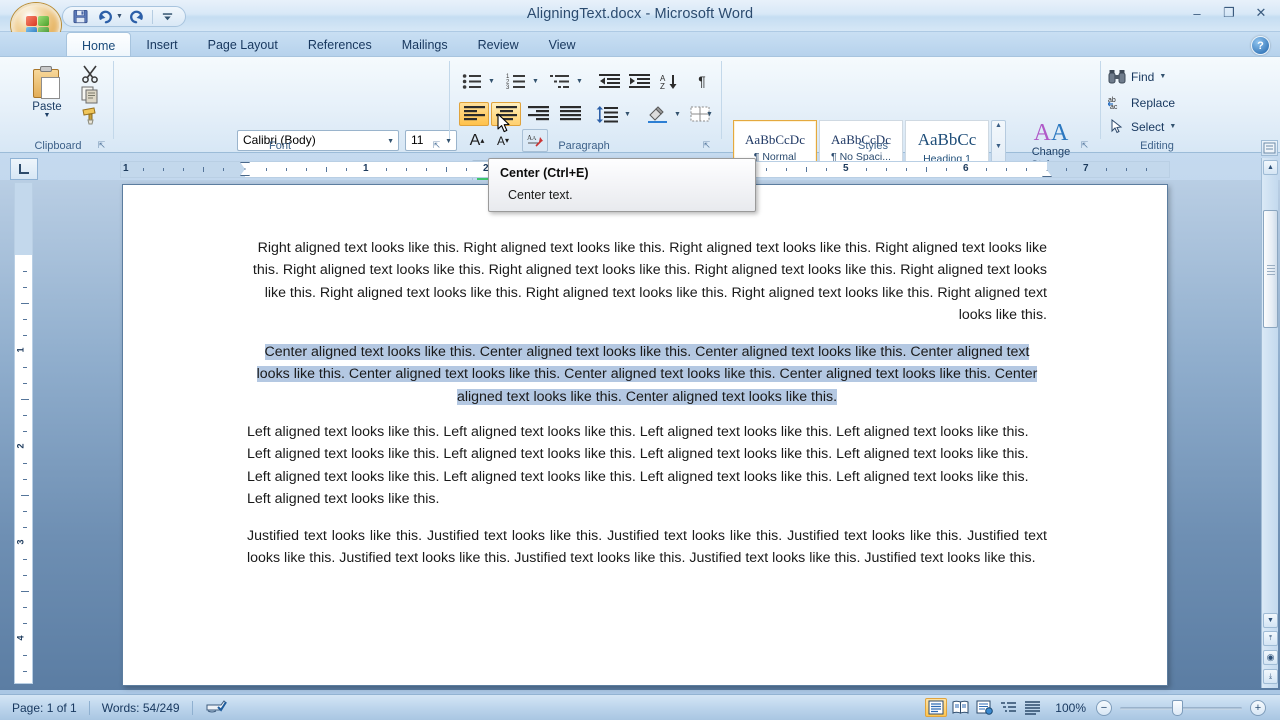 This screenshot has height=720, width=1280. What do you see at coordinates (92, 116) in the screenshot?
I see `format-painter-button` at bounding box center [92, 116].